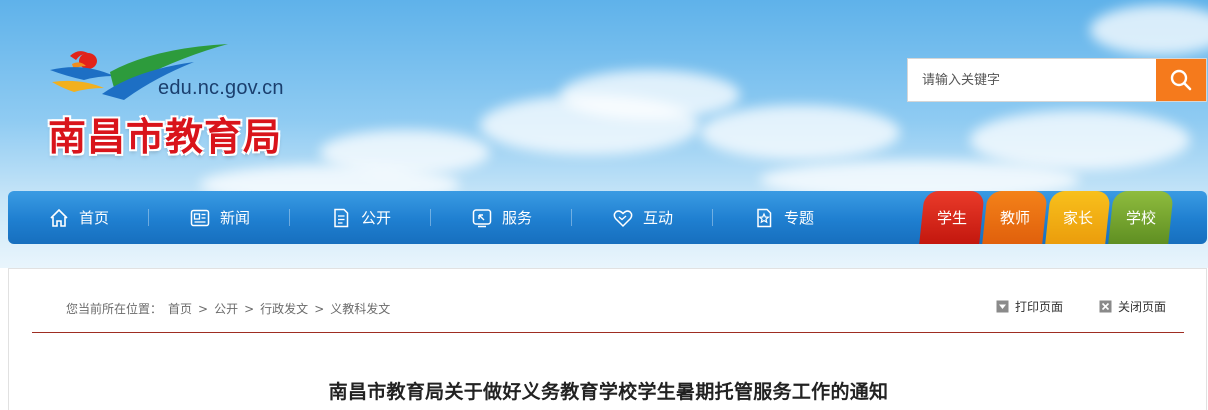 The image size is (1208, 410). What do you see at coordinates (341, 217) in the screenshot?
I see `document-icon` at bounding box center [341, 217].